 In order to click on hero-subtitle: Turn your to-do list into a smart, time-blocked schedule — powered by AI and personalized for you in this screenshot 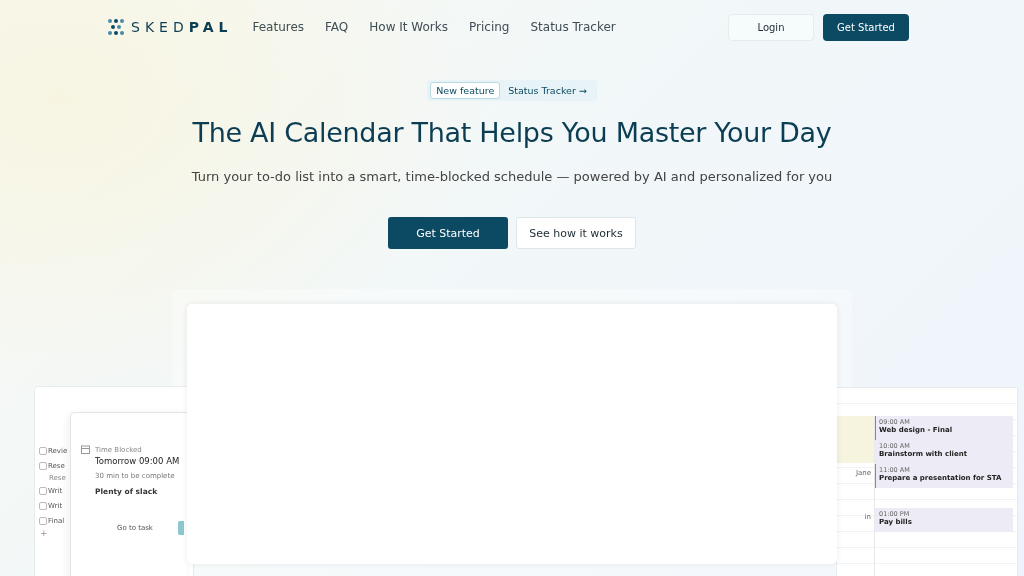, I will do `click(512, 176)`.